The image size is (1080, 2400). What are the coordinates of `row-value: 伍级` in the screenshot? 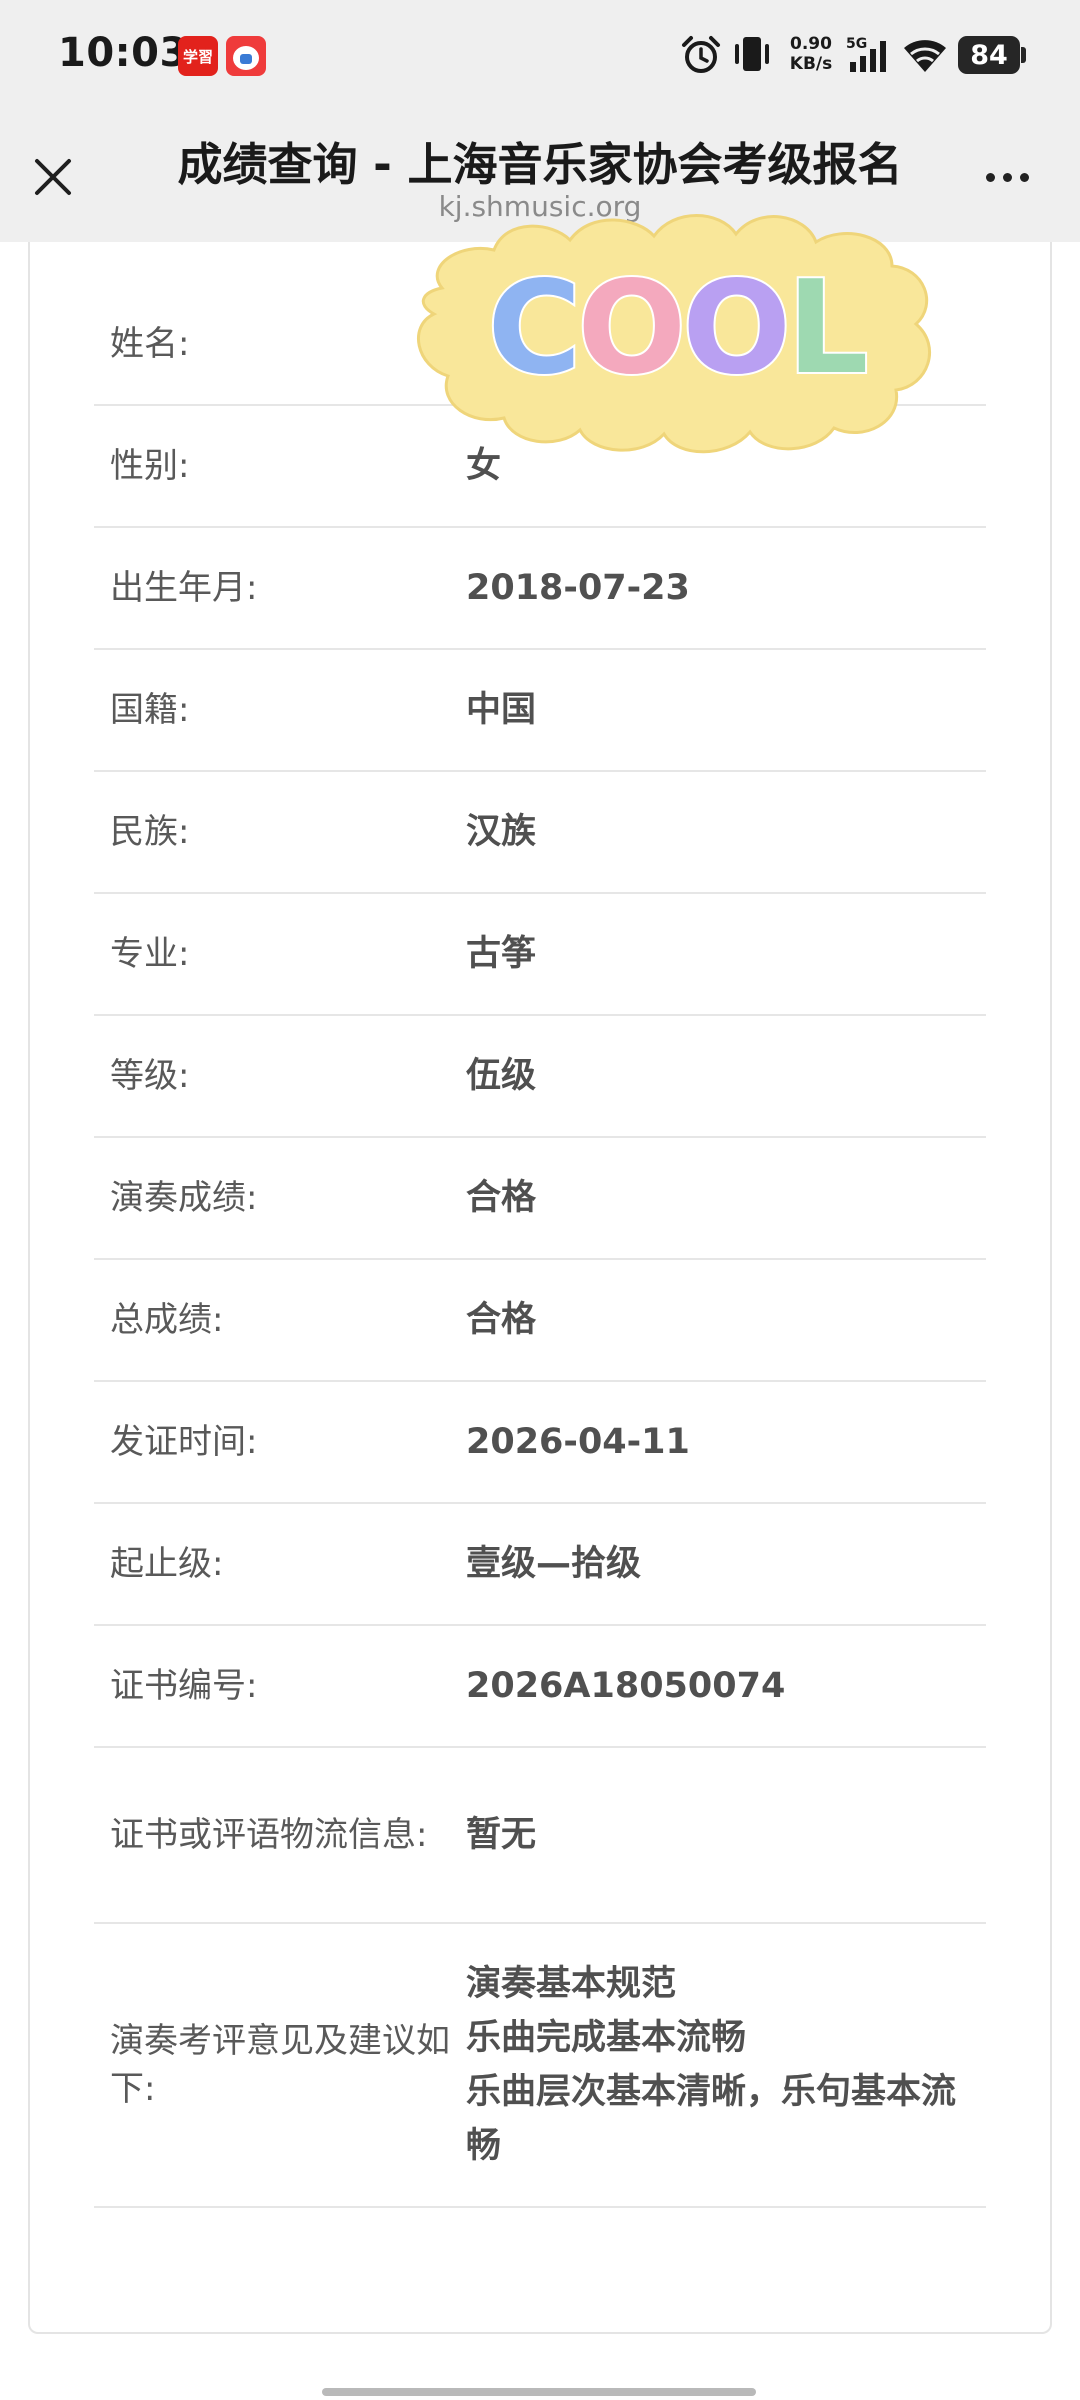 It's located at (501, 1076).